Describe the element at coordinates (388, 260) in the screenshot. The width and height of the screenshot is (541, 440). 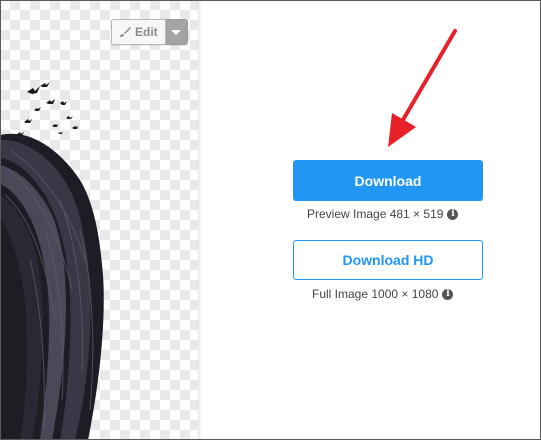
I see `download-hd-button: Download HD` at that location.